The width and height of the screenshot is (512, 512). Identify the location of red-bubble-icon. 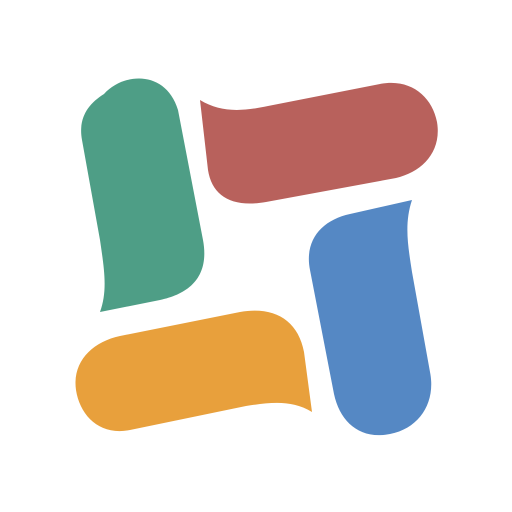
(319, 143).